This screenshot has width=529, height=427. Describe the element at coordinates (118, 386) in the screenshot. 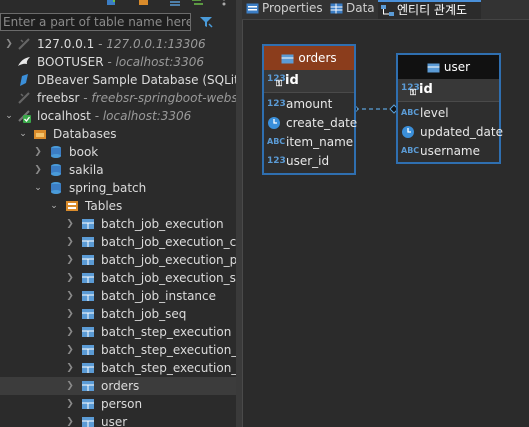

I see `table-item: ❯ orders` at that location.